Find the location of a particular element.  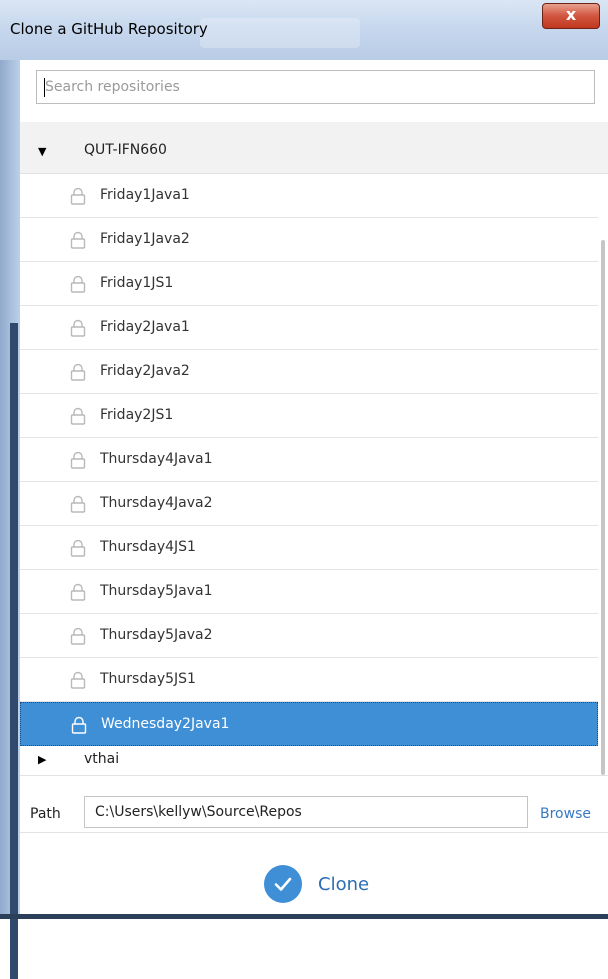

repo-name: Thursday4JS1 is located at coordinates (148, 547).